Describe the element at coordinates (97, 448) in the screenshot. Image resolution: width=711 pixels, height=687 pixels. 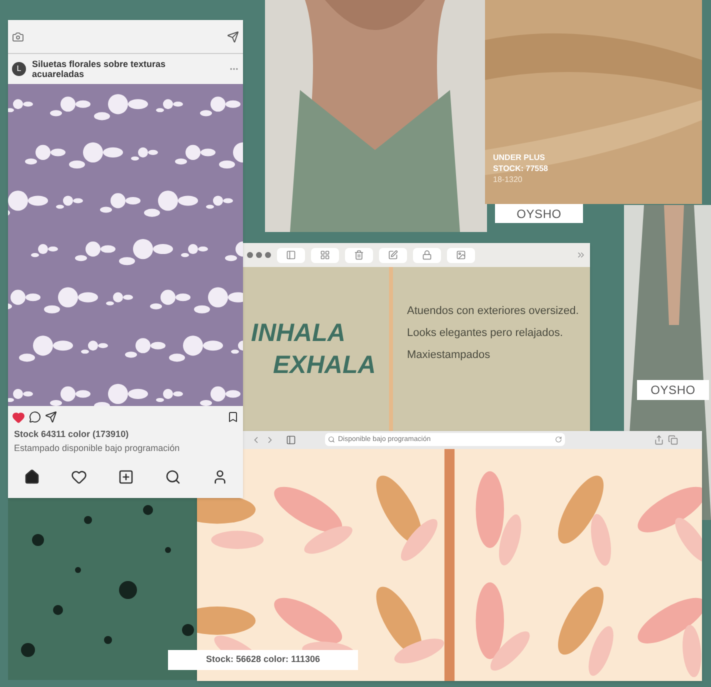
I see `caption-text: Estampado disponible bajo programación` at that location.